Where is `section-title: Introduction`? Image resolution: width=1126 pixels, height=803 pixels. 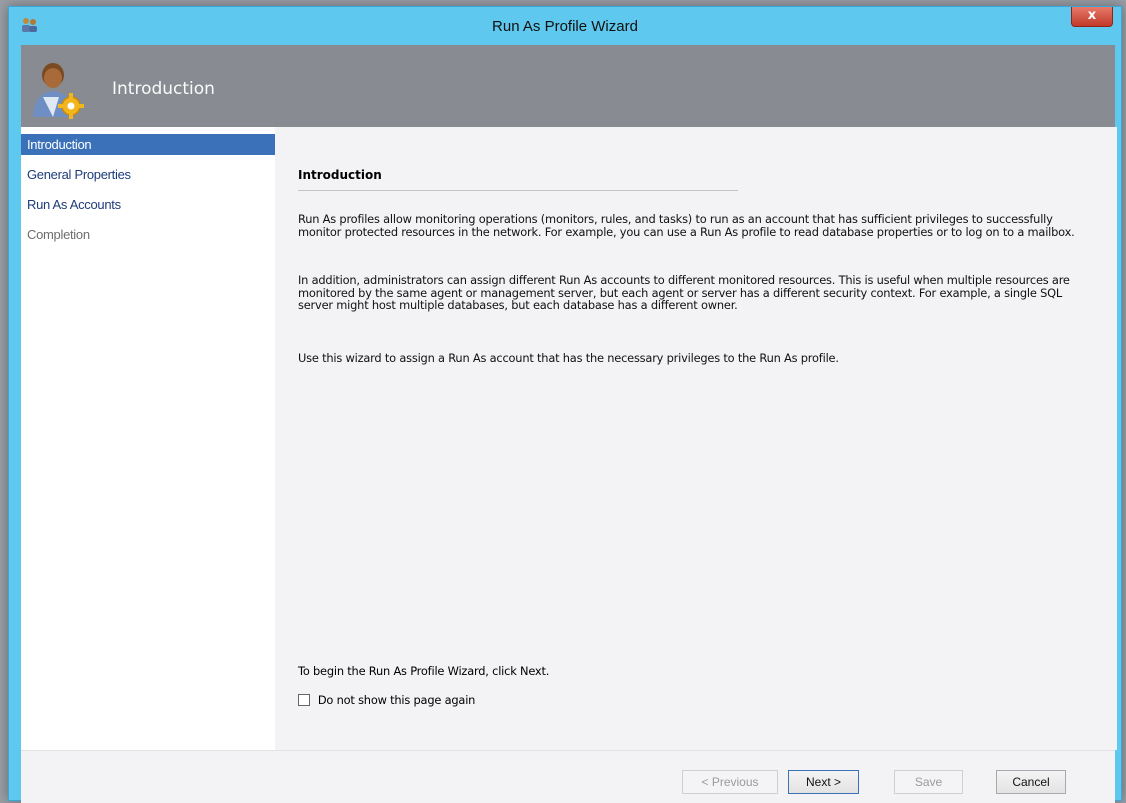
section-title: Introduction is located at coordinates (340, 175).